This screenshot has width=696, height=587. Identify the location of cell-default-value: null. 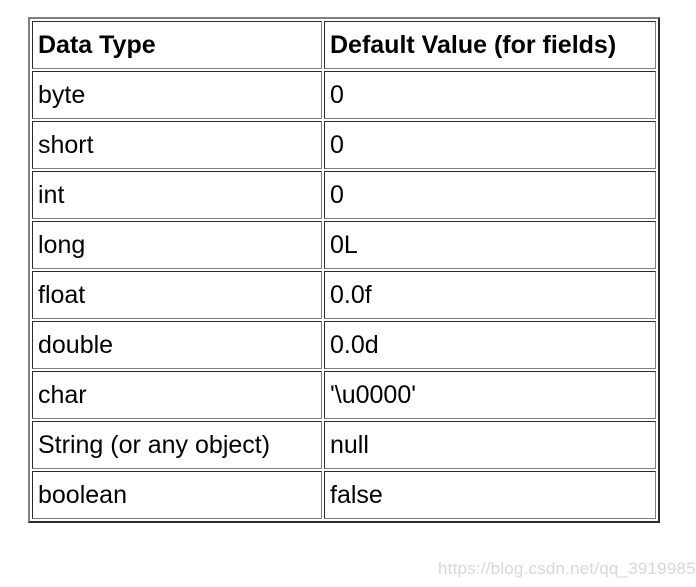
(490, 445).